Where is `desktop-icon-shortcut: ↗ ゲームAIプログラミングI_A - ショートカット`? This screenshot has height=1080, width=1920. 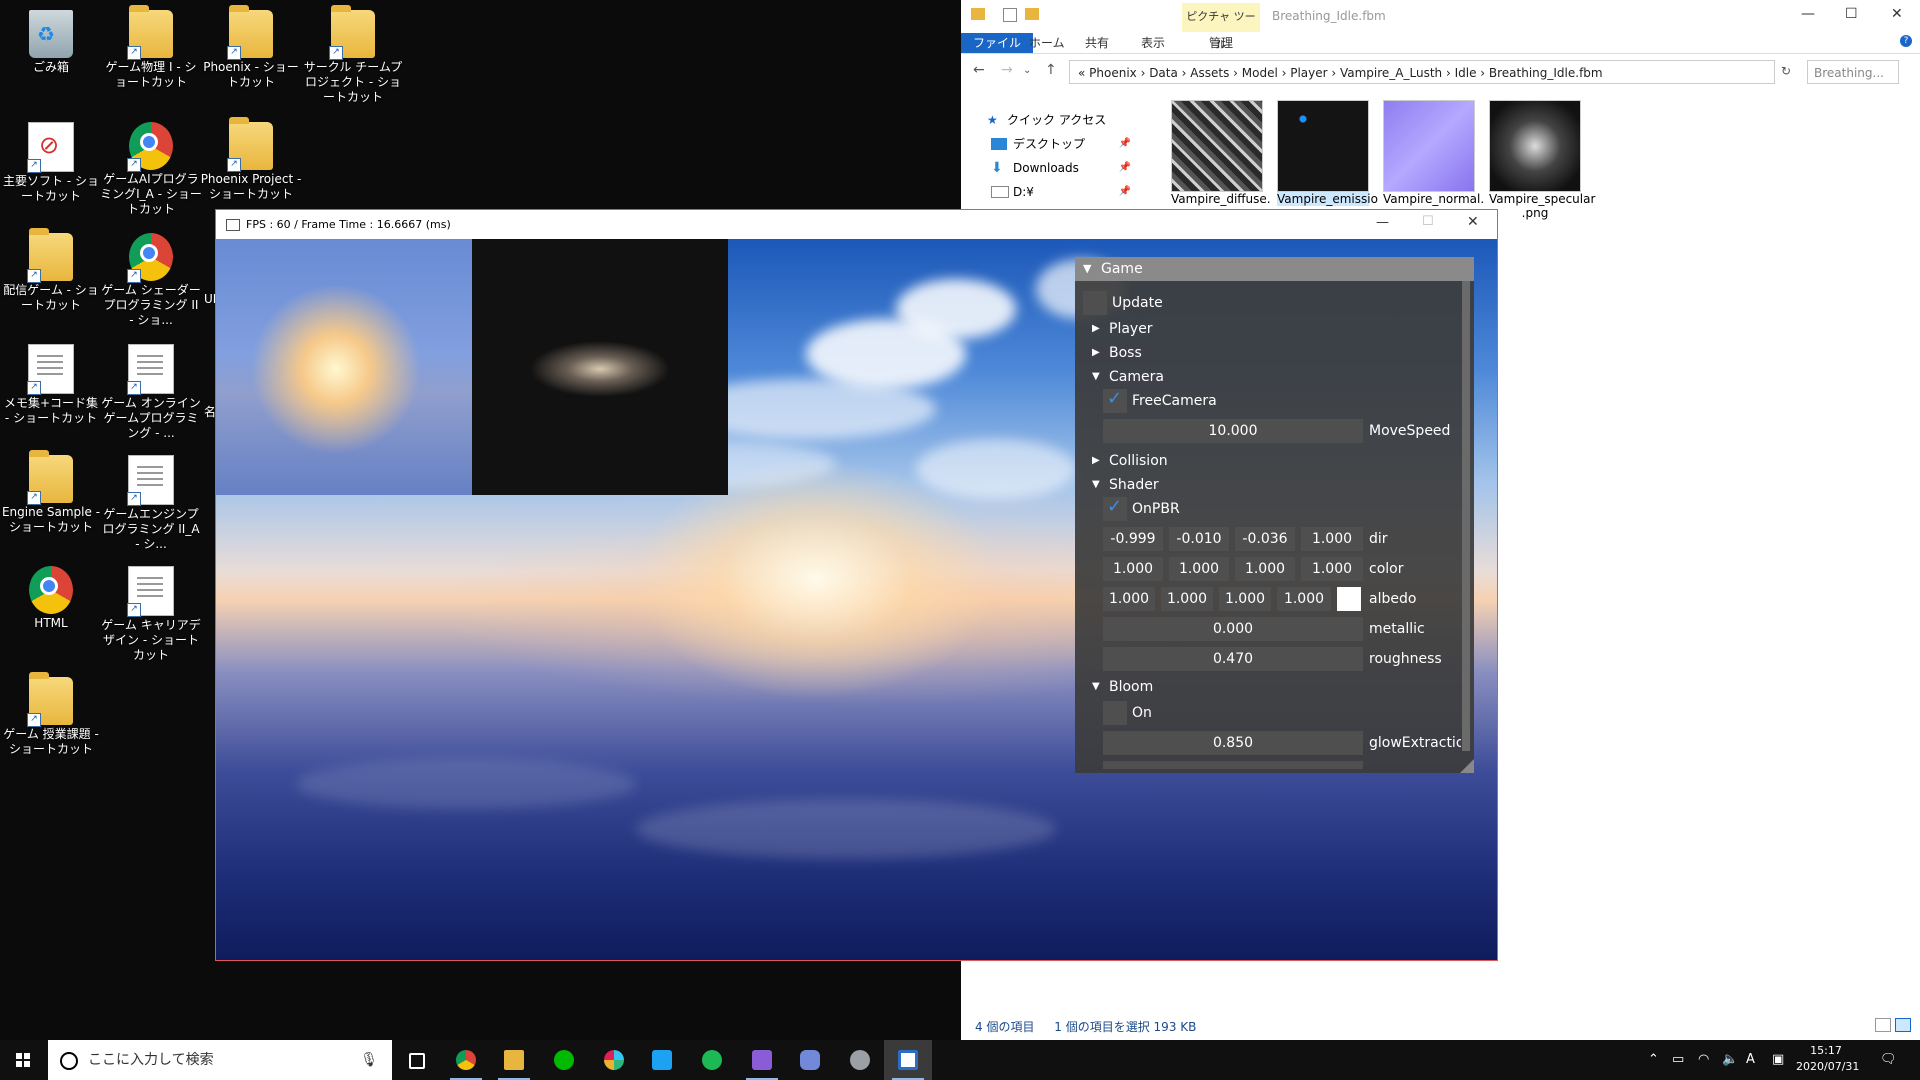 desktop-icon-shortcut: ↗ ゲームAIプログラミングI_A - ショートカット is located at coordinates (151, 164).